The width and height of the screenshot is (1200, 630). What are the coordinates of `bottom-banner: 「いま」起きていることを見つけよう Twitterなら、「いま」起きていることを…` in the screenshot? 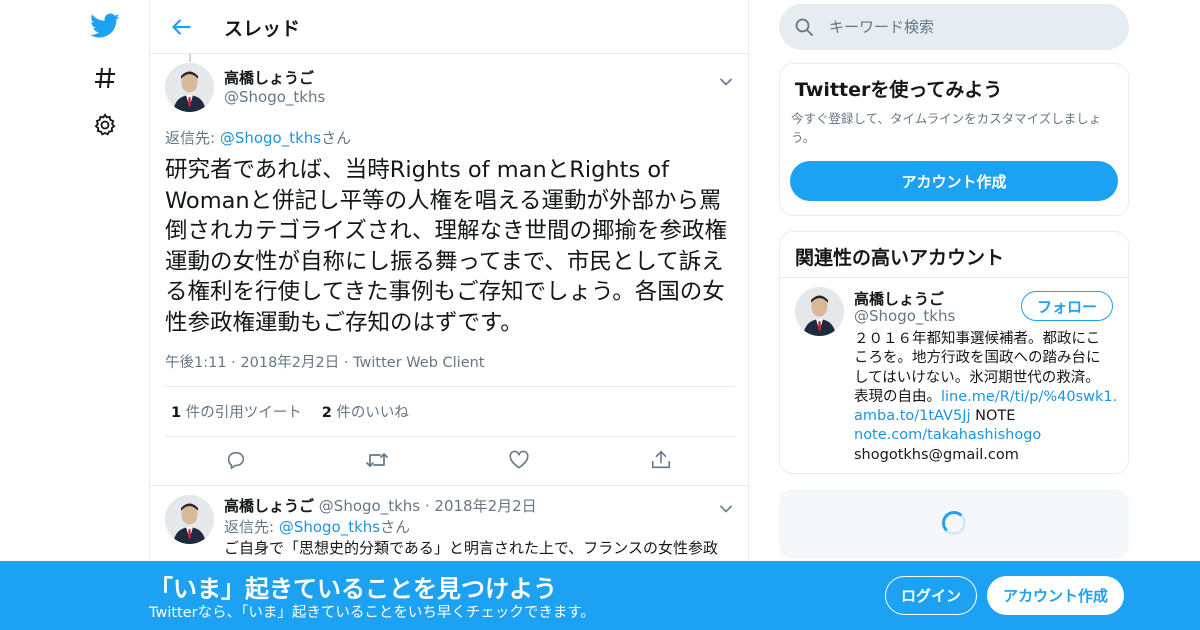 It's located at (600, 595).